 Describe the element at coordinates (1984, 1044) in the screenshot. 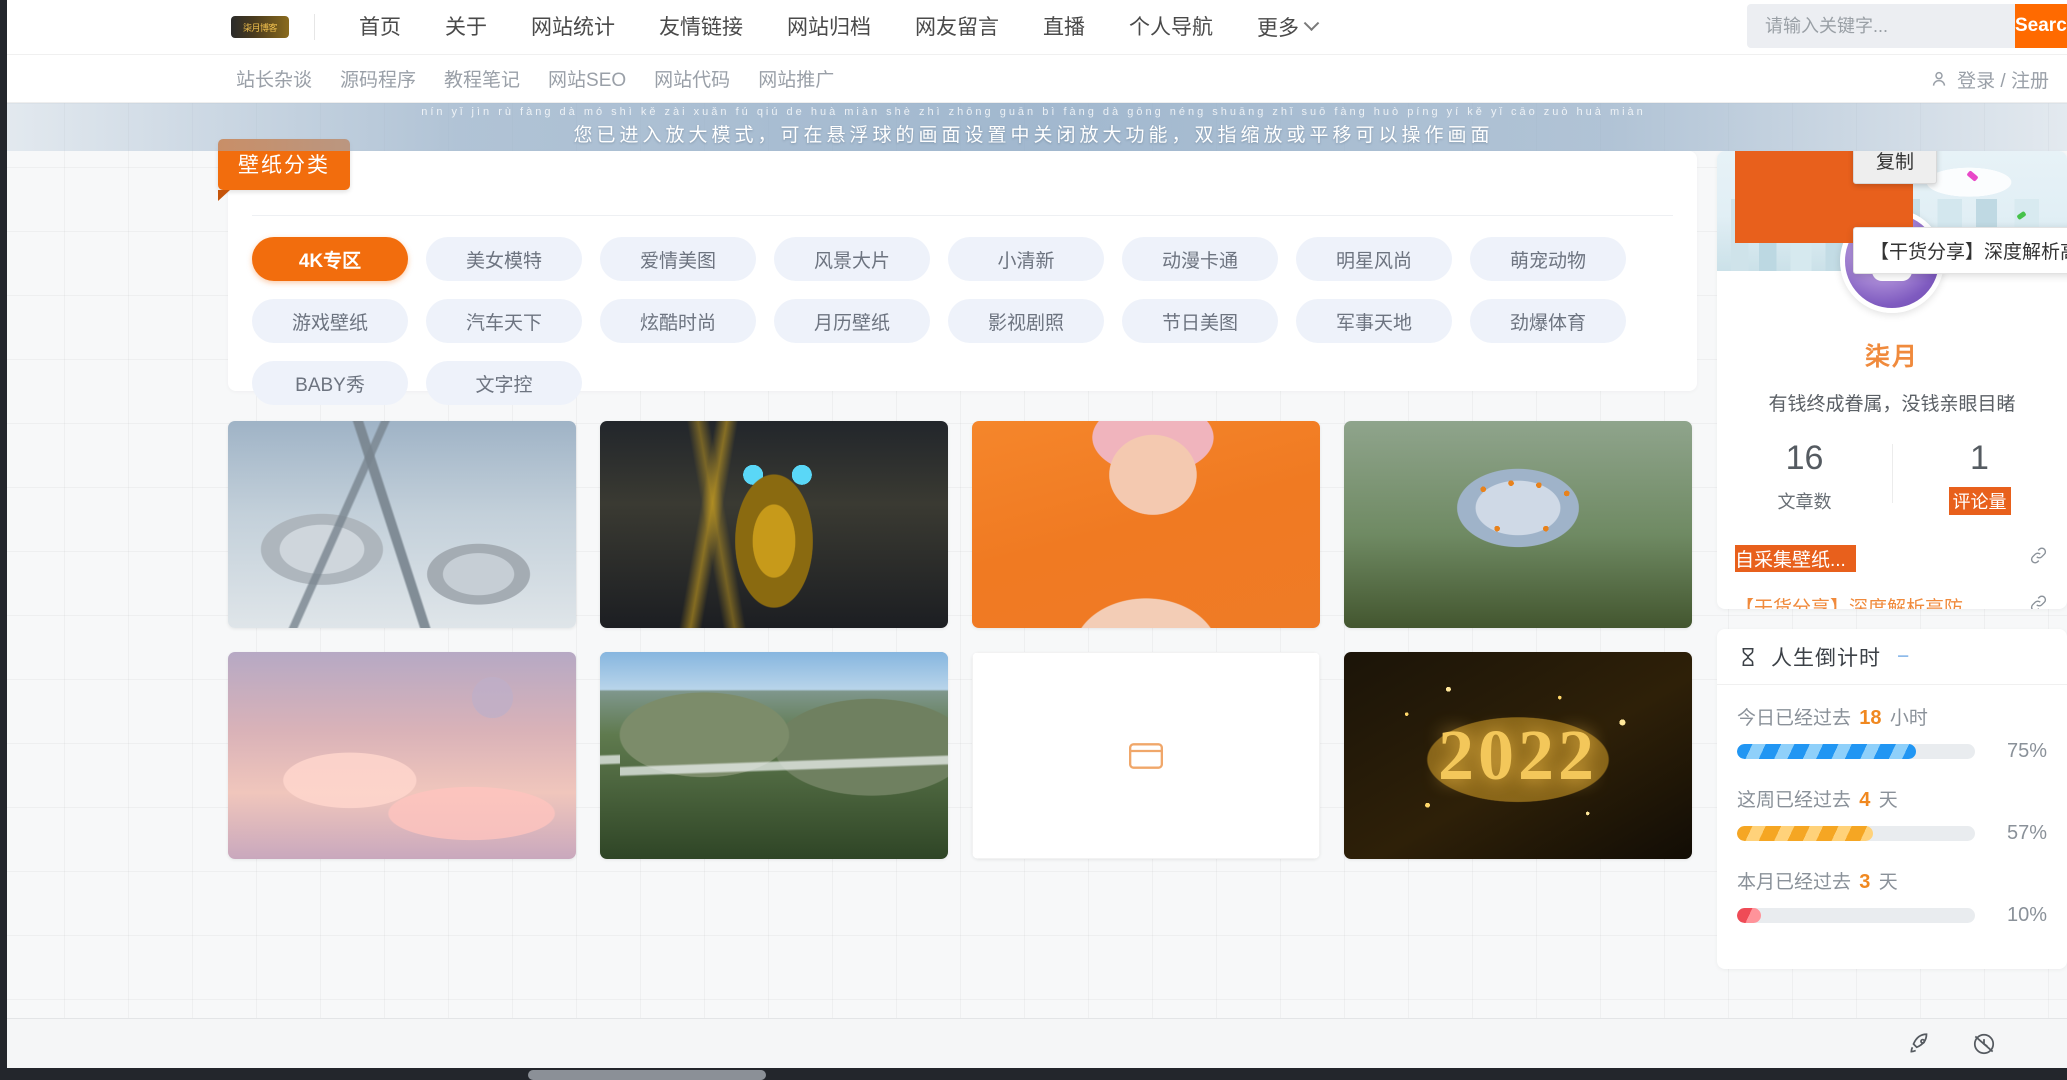

I see `clock-rotate-icon` at that location.